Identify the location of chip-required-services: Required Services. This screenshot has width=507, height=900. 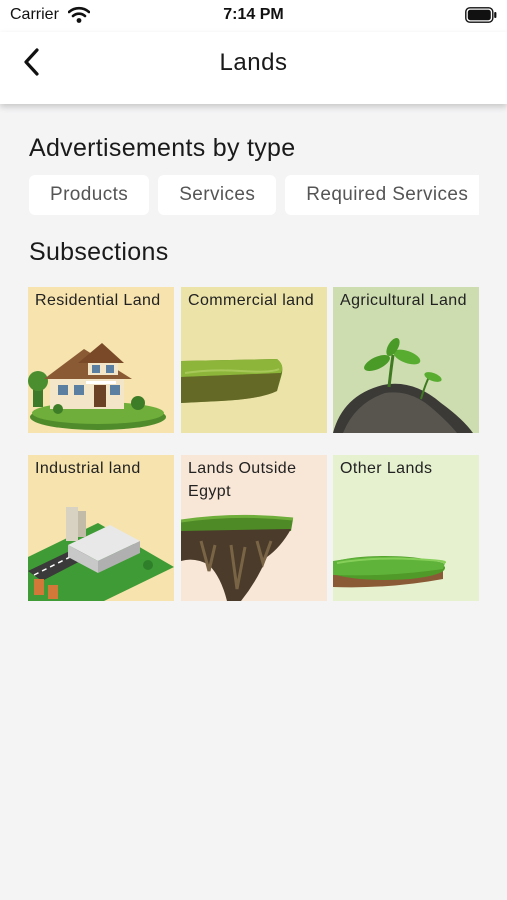
(382, 195).